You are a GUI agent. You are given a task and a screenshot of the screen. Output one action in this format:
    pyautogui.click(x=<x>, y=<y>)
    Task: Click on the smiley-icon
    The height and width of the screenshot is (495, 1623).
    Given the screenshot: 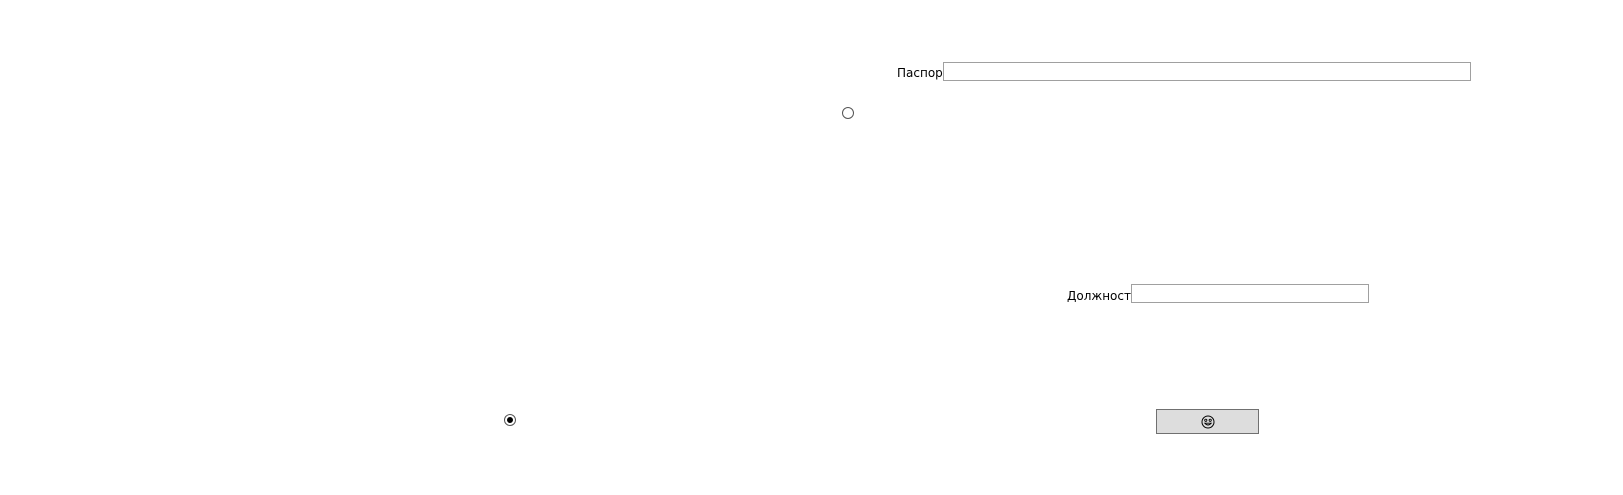 What is the action you would take?
    pyautogui.click(x=1207, y=421)
    